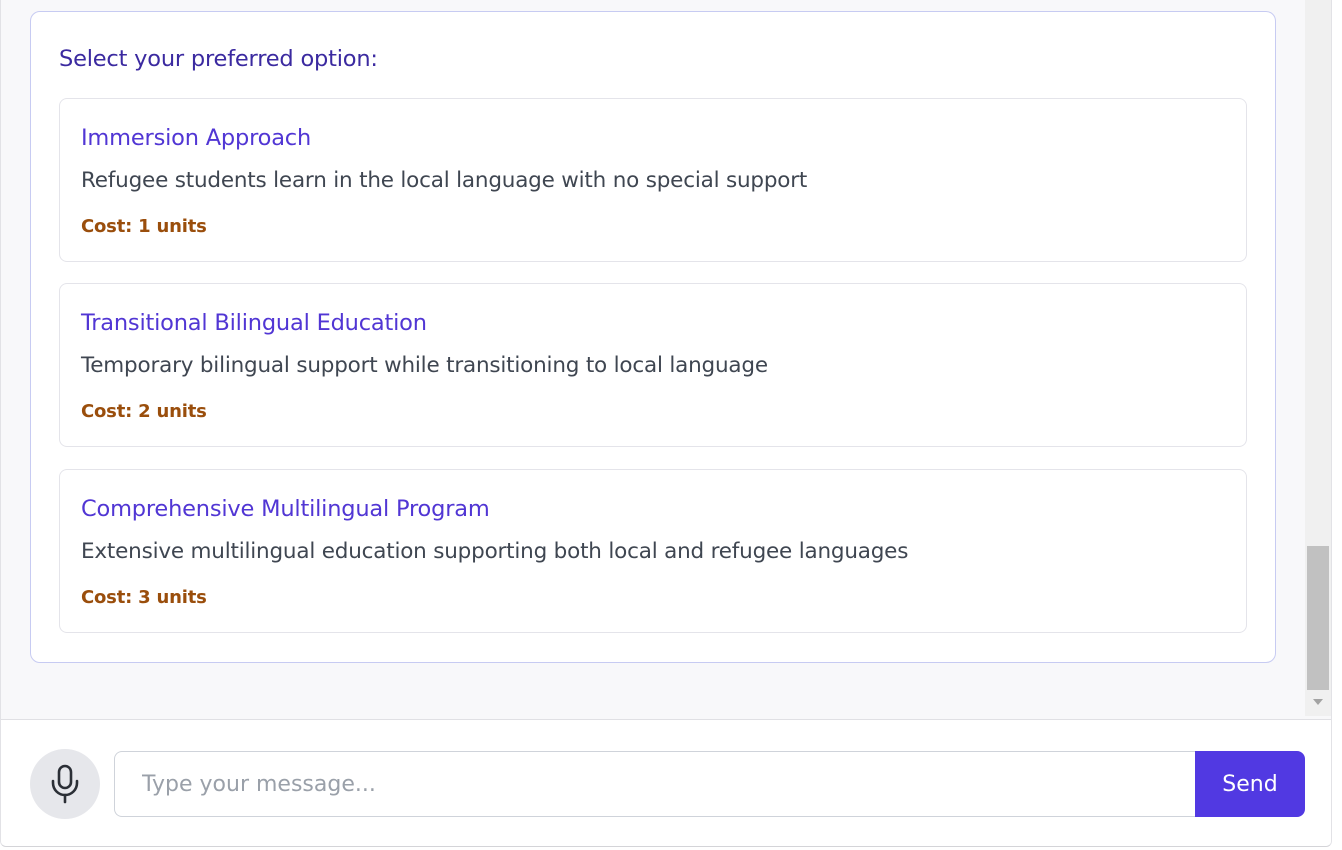  What do you see at coordinates (144, 226) in the screenshot?
I see `option-cost: Cost: 1 units` at bounding box center [144, 226].